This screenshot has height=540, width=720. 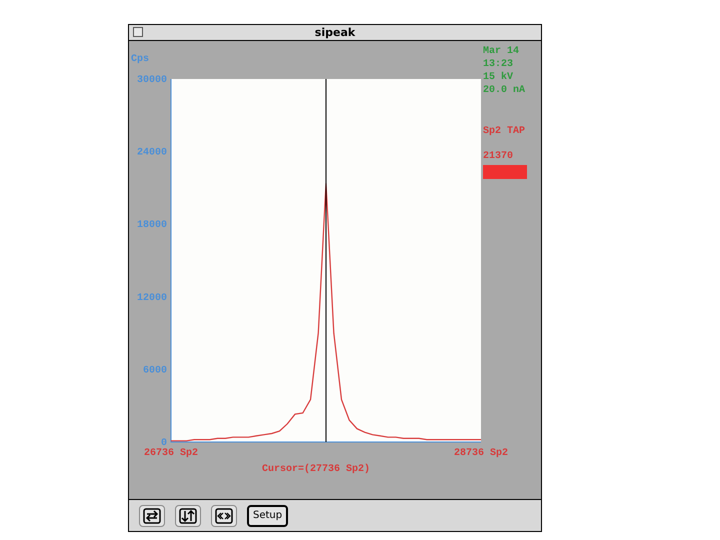 What do you see at coordinates (316, 469) in the screenshot?
I see `cursor-readout: Cursor=(27736 Sp2)` at bounding box center [316, 469].